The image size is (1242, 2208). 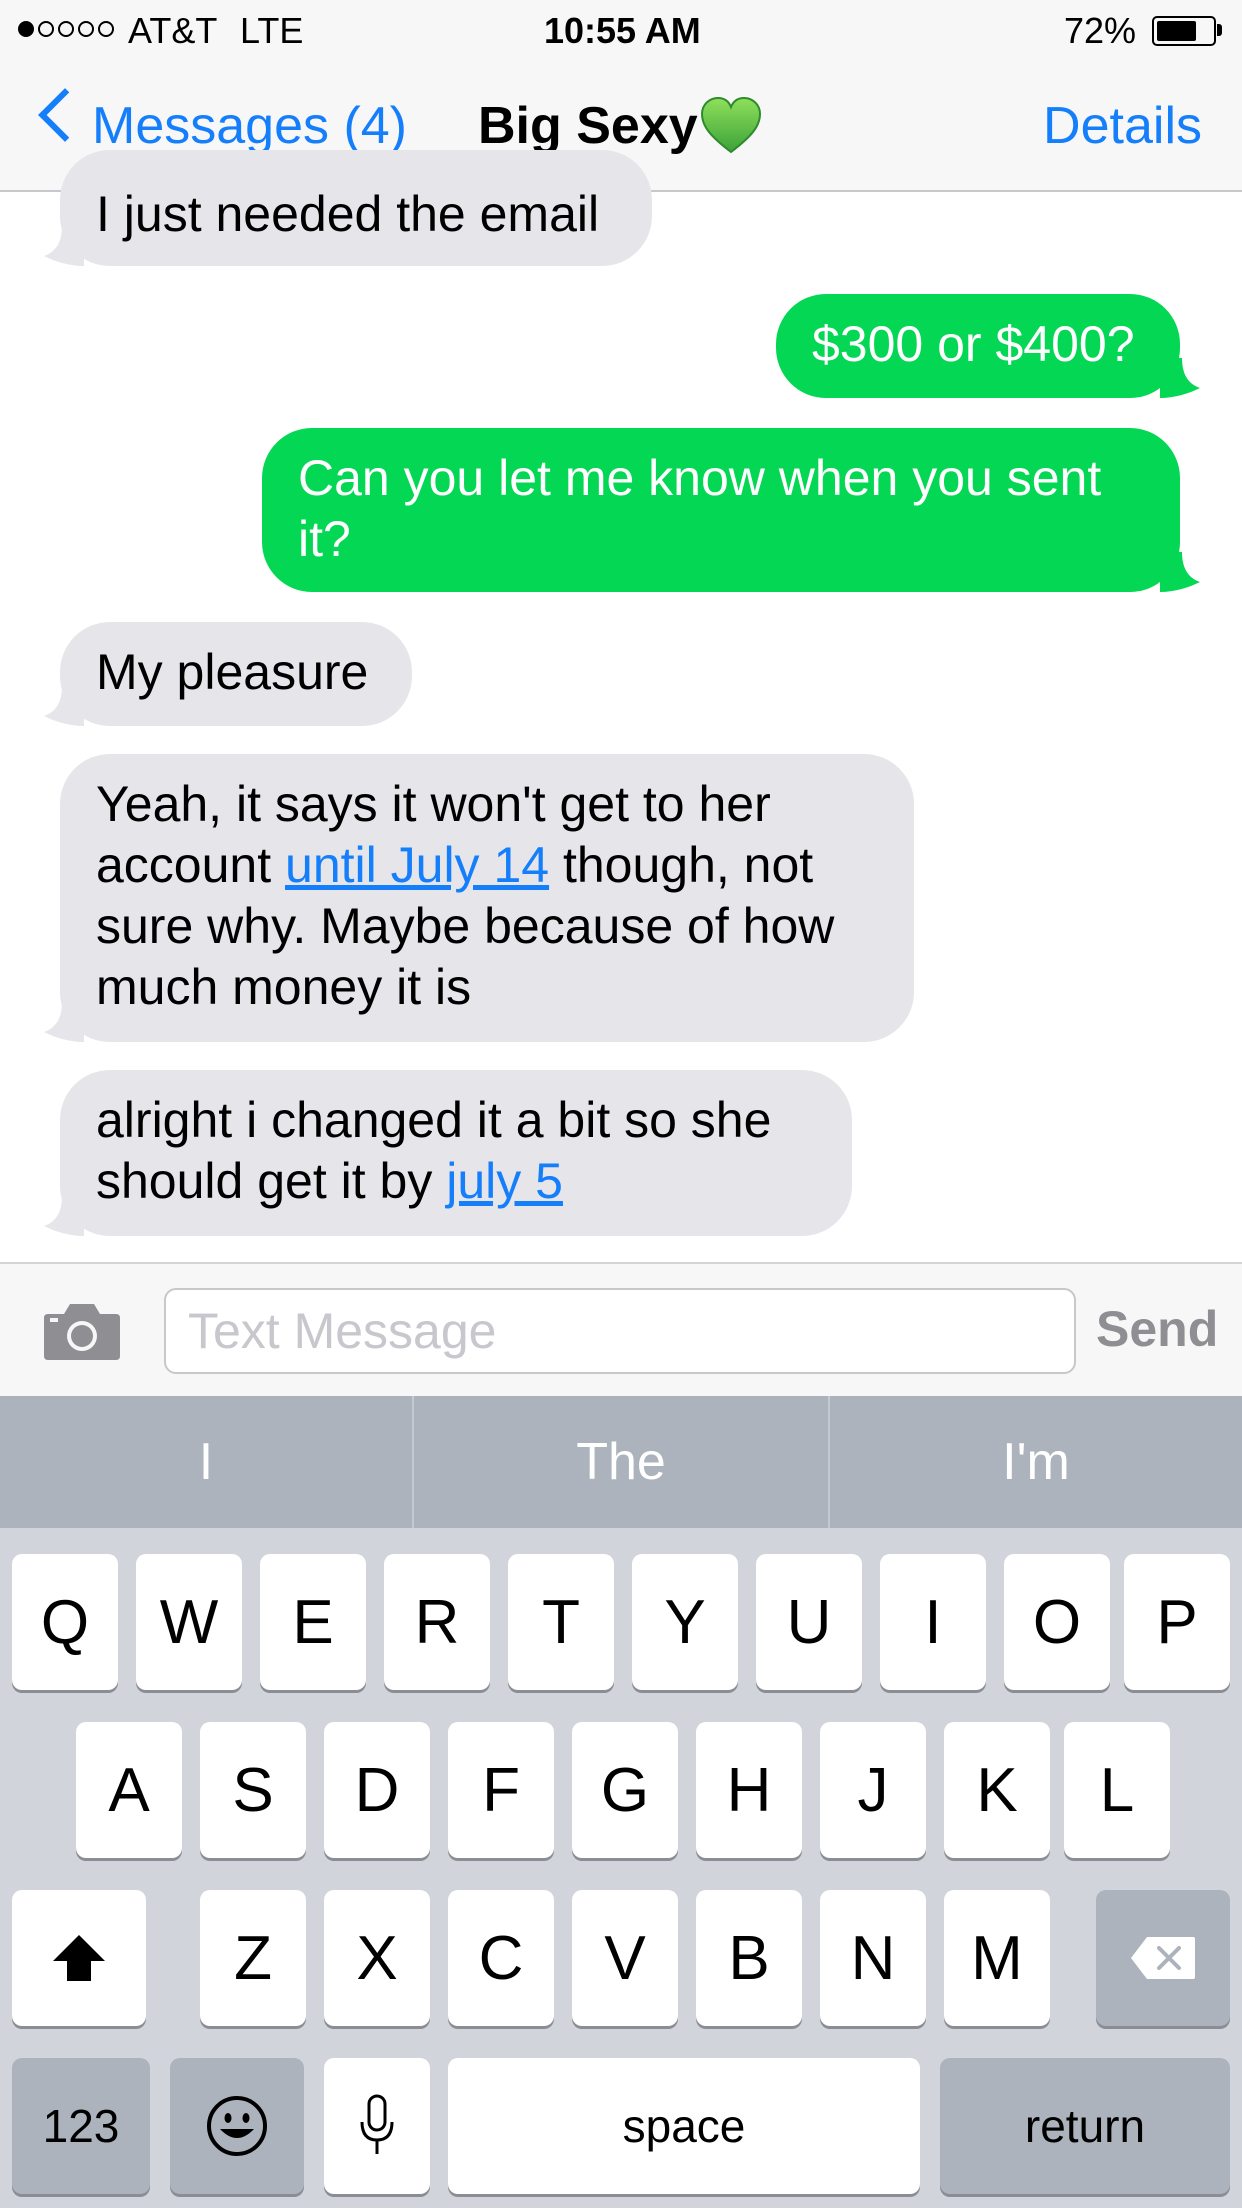 What do you see at coordinates (1122, 126) in the screenshot?
I see `details-button: Details` at bounding box center [1122, 126].